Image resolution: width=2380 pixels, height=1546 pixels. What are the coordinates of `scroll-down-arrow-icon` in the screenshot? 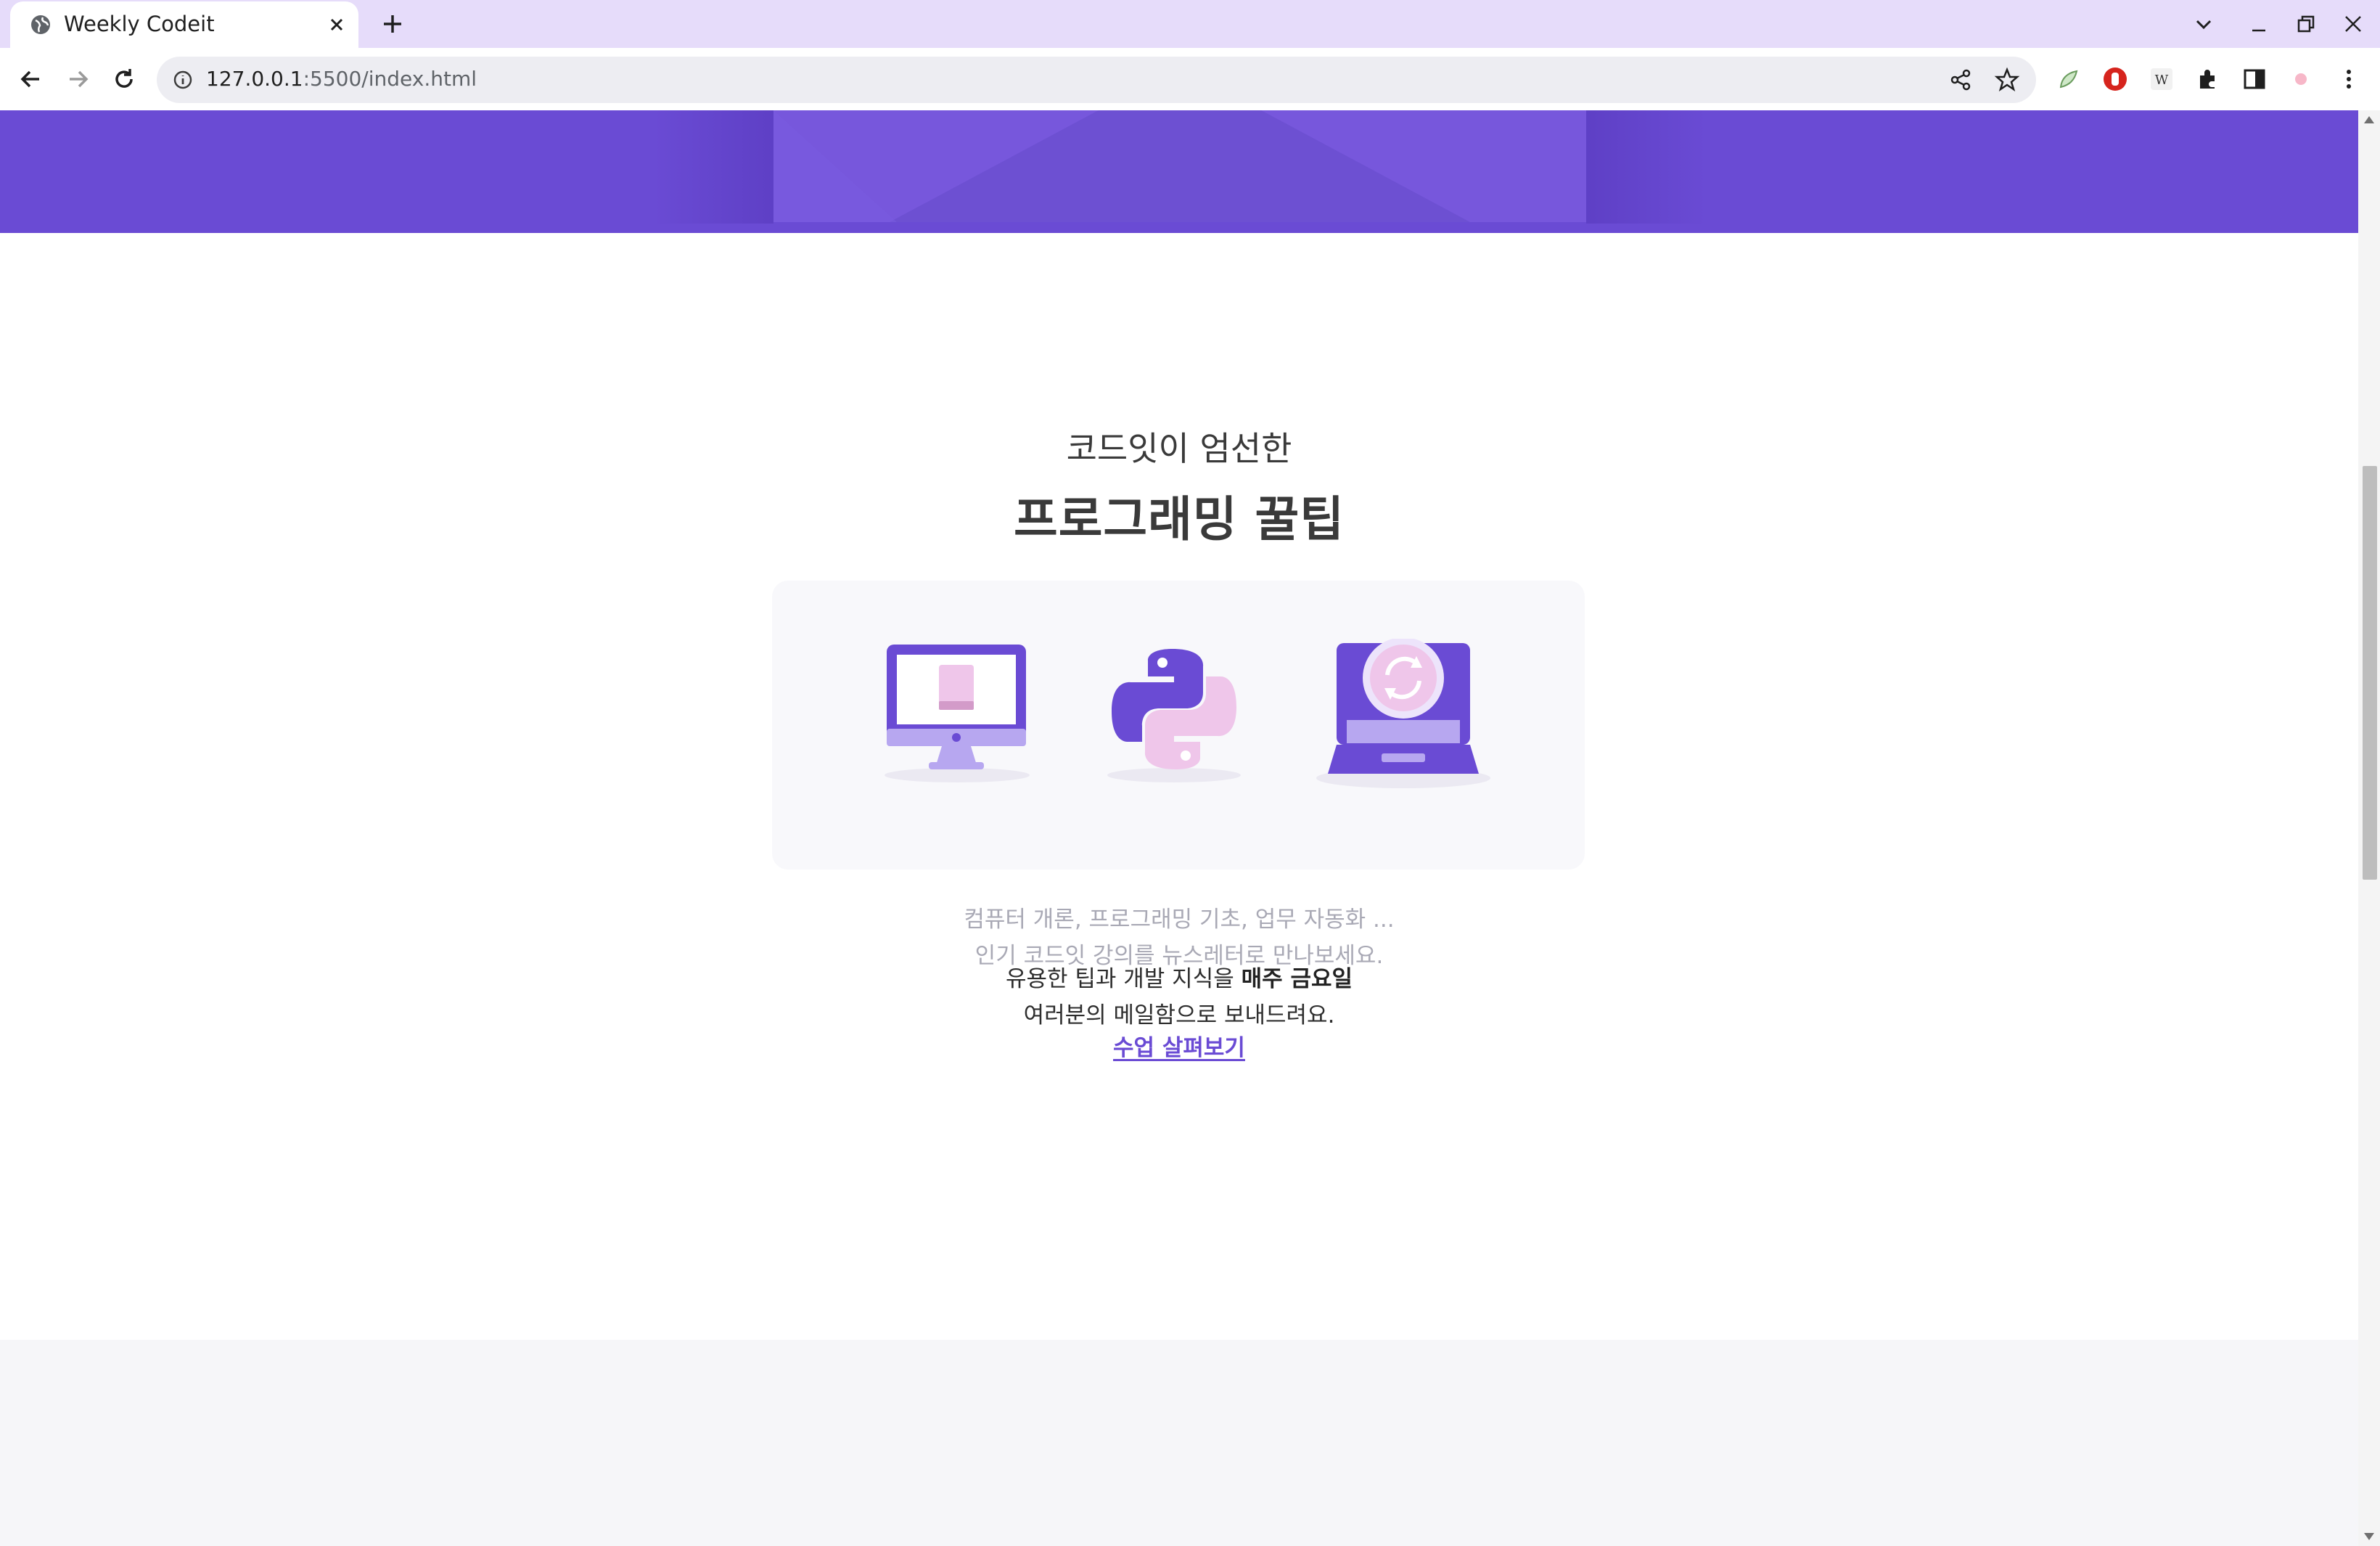 It's located at (2369, 1536).